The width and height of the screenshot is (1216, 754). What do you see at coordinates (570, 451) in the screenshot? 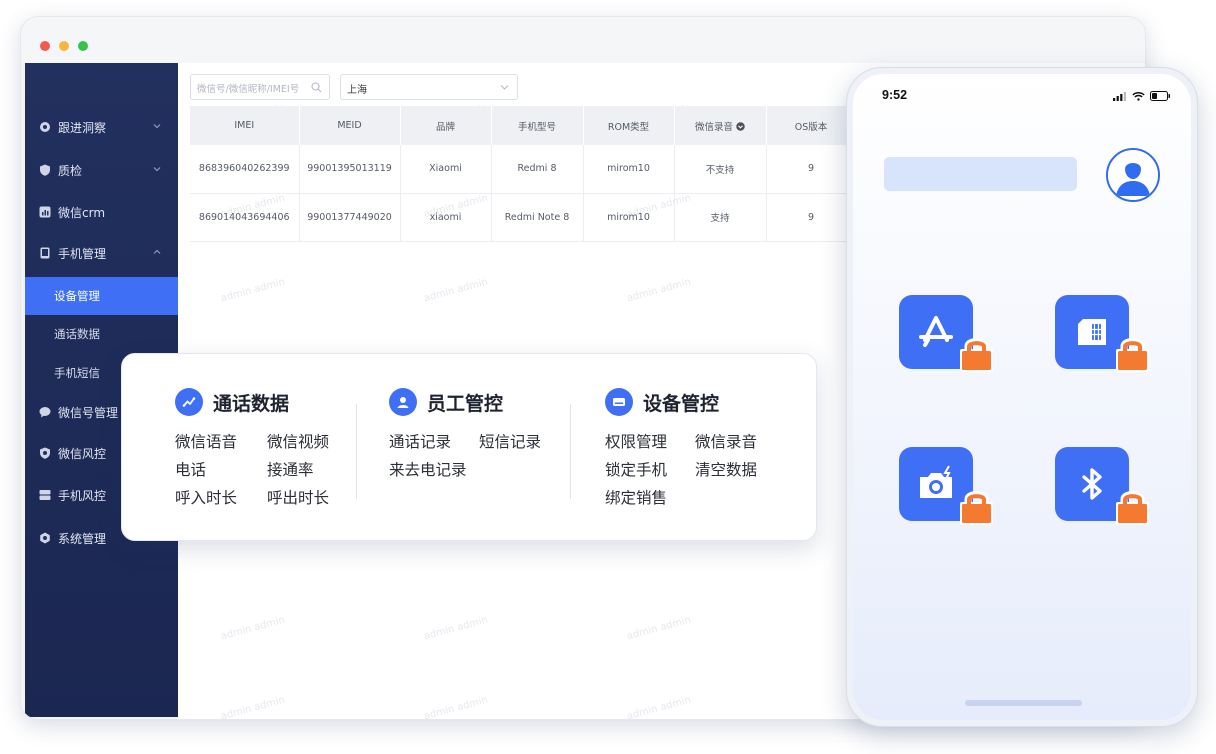
I see `divider` at bounding box center [570, 451].